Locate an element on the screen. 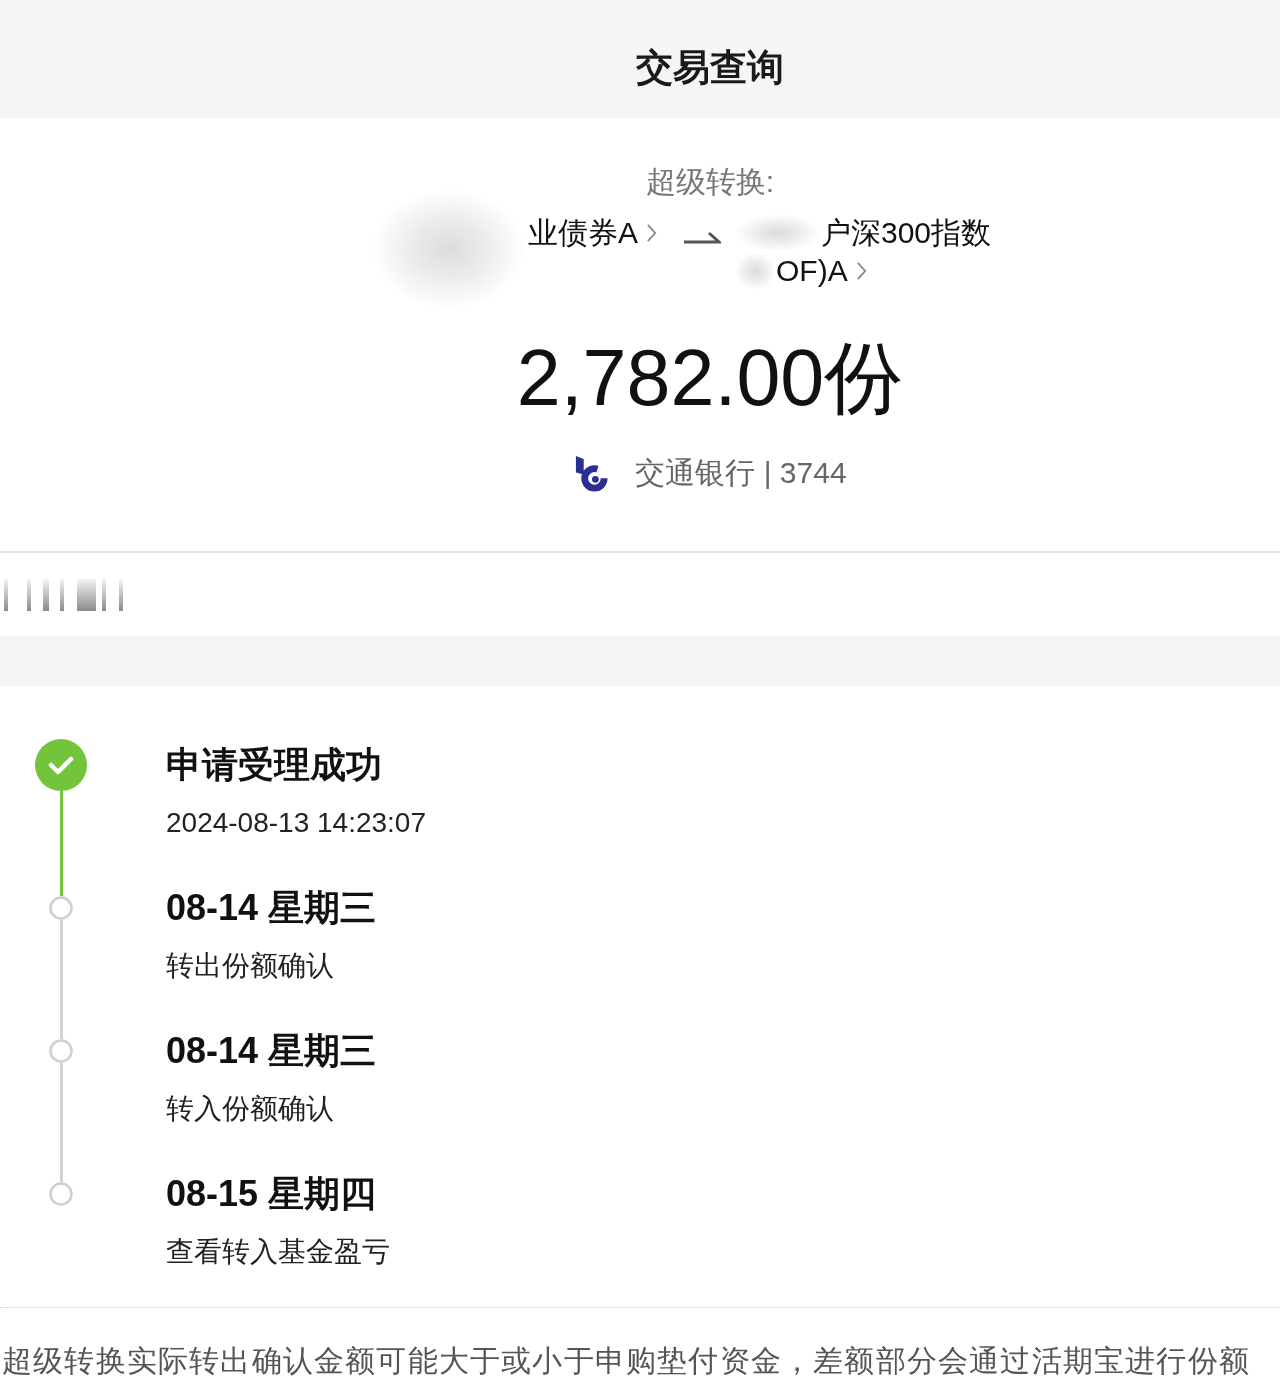  transfer-label: 超级转换: is located at coordinates (710, 182).